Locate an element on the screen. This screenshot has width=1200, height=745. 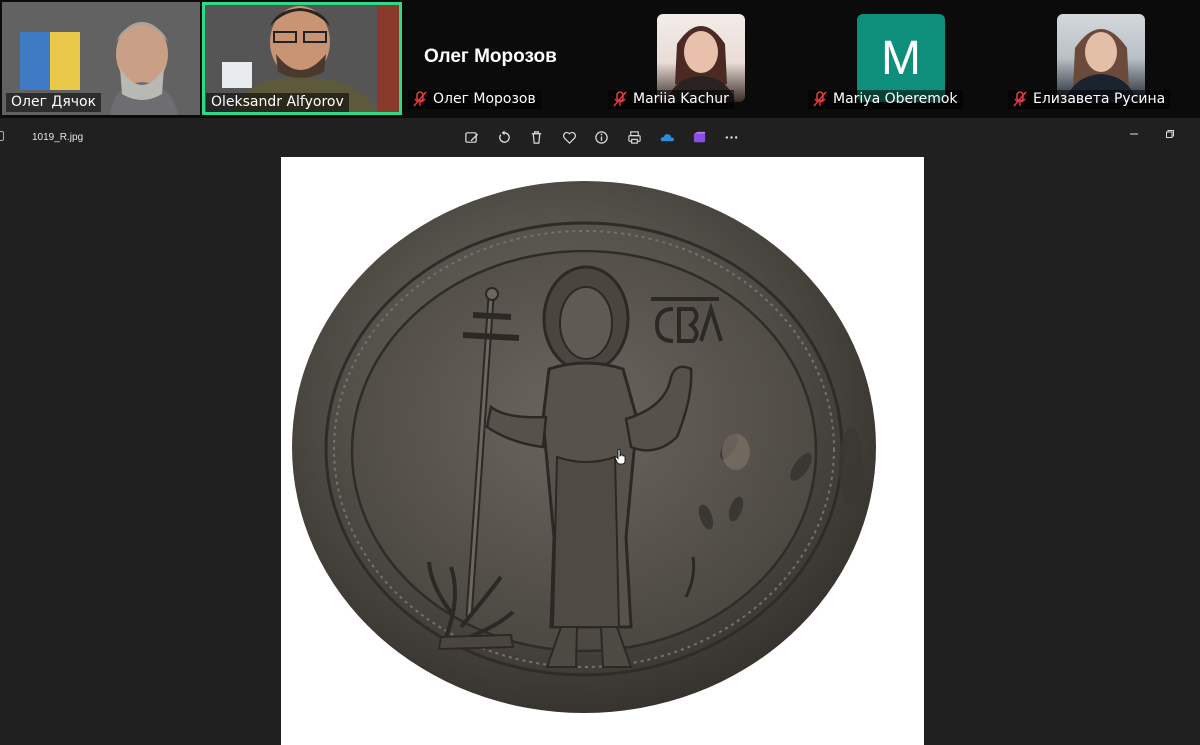
onedrive-icon is located at coordinates (667, 137).